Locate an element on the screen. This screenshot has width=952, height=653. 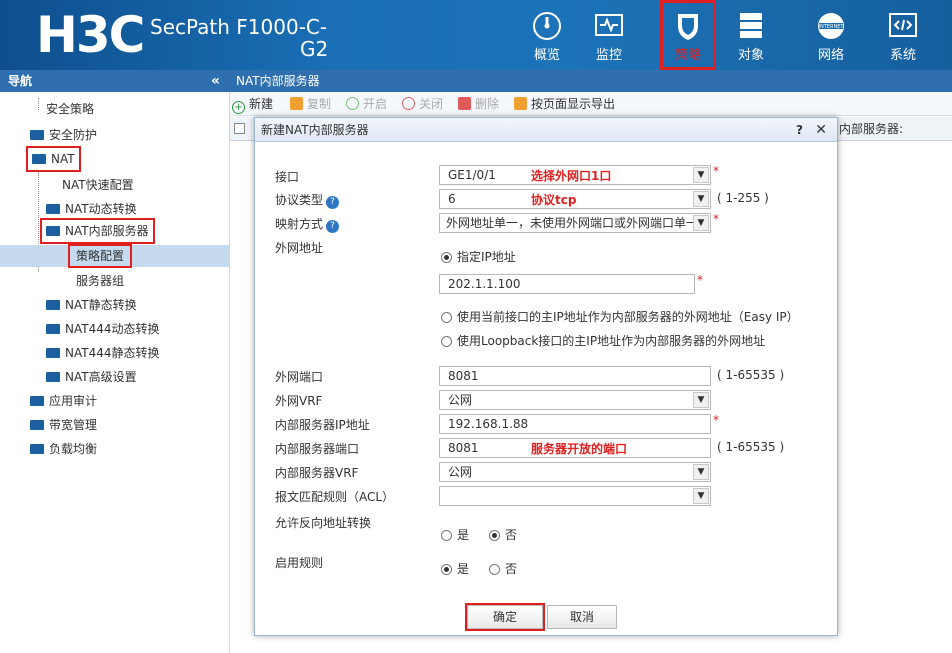
code-icon is located at coordinates (903, 25).